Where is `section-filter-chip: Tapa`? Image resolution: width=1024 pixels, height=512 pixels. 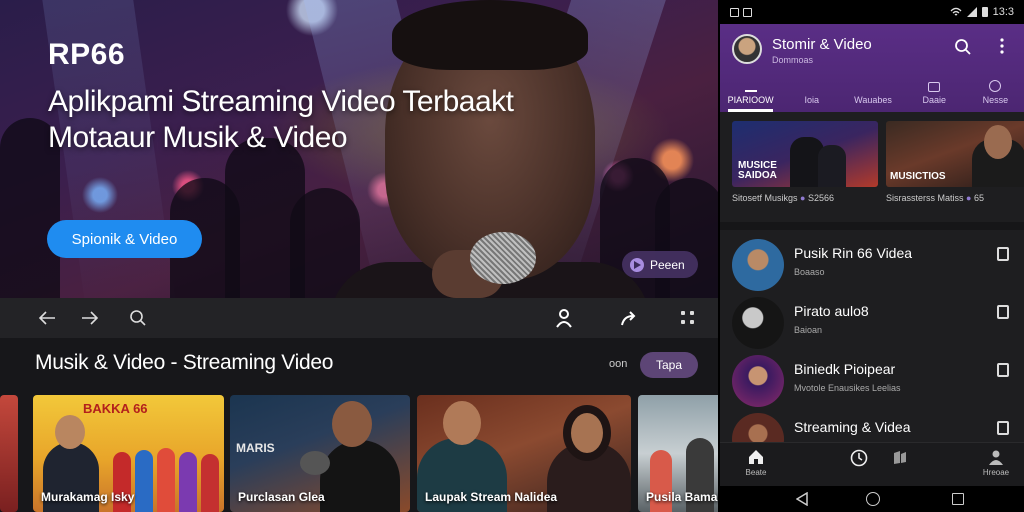 section-filter-chip: Tapa is located at coordinates (669, 365).